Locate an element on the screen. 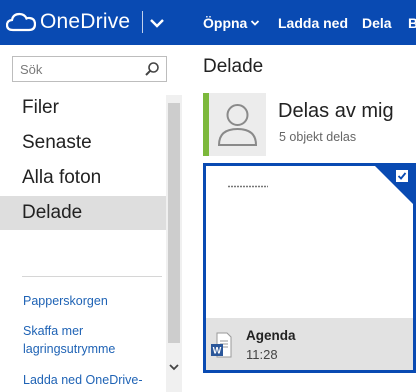 The height and width of the screenshot is (392, 416). top-bar: OneDrive Öppna Ladda ned Dela B is located at coordinates (208, 22).